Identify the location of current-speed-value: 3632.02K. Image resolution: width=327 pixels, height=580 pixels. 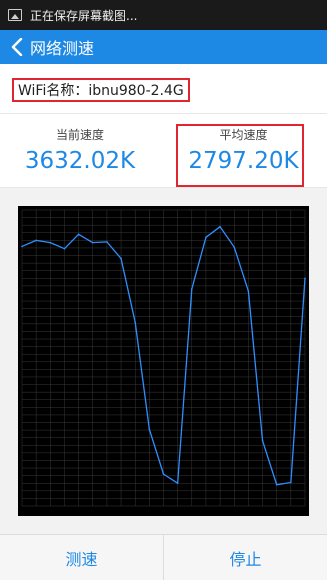
(80, 161).